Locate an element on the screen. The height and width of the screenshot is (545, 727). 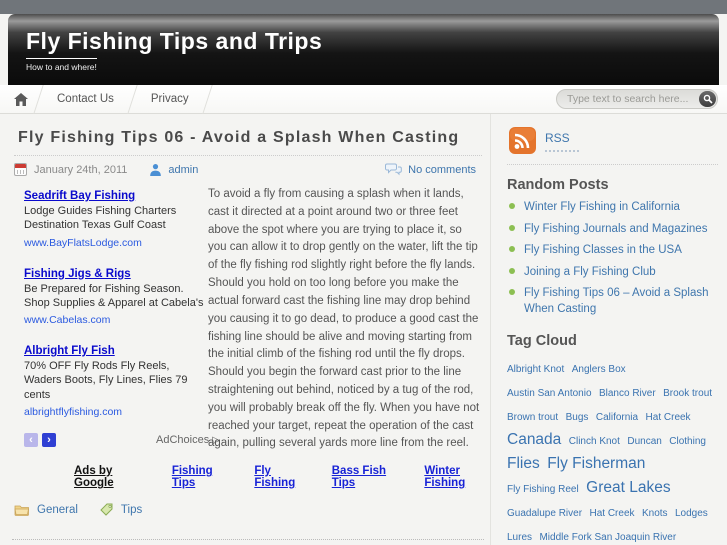
browser-top-strip is located at coordinates (363, 7).